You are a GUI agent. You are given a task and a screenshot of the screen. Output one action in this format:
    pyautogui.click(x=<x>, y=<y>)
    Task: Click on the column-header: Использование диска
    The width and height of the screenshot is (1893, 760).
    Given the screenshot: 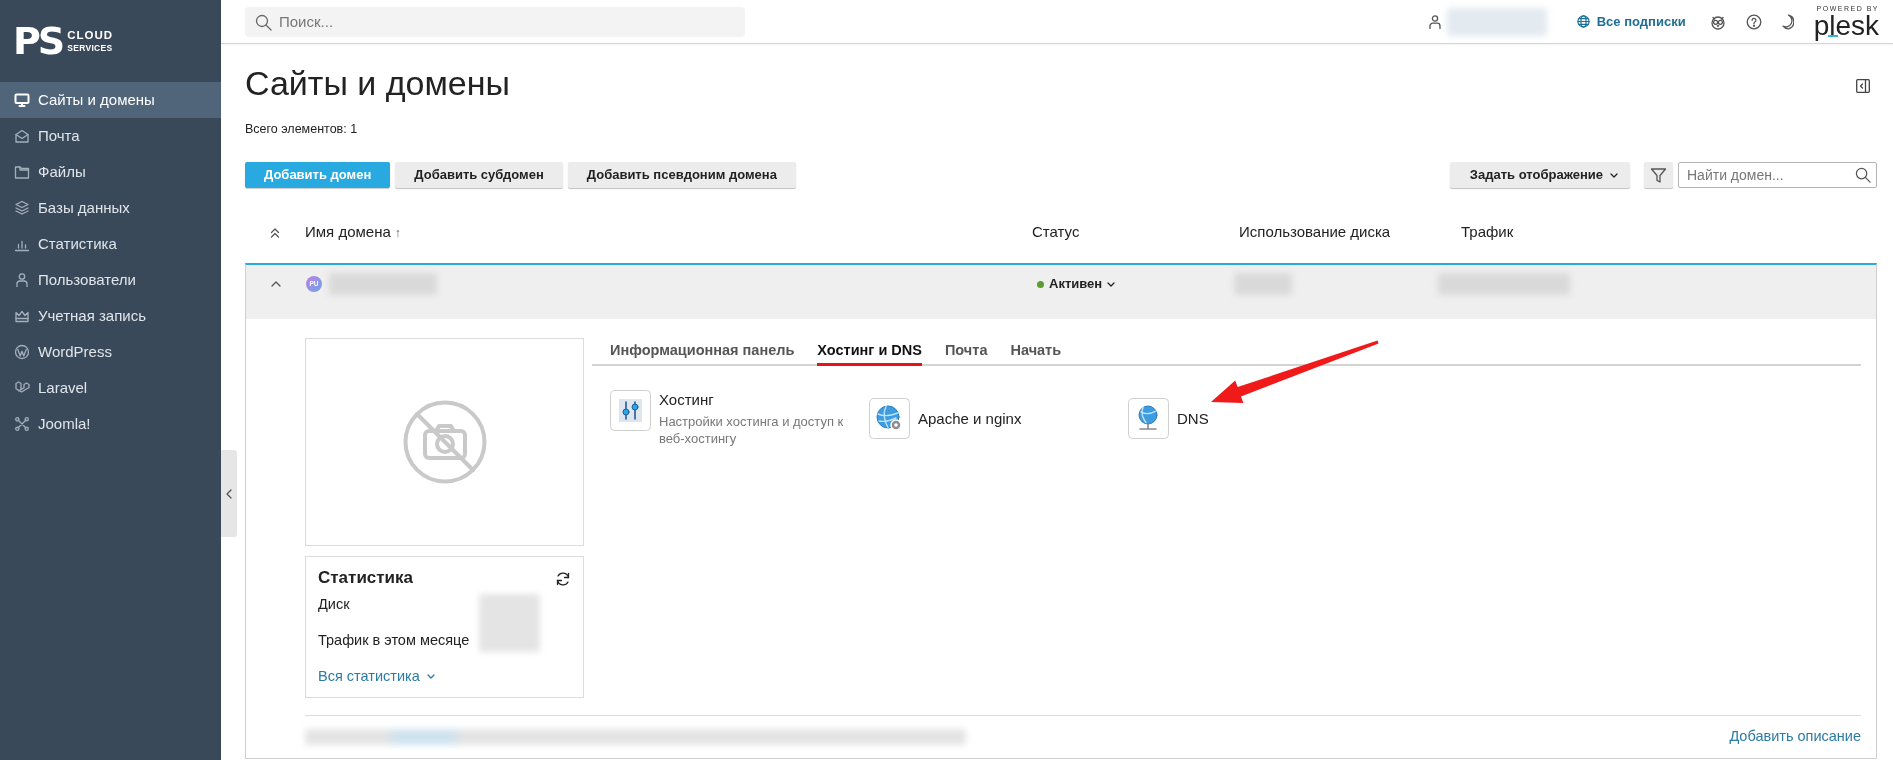 What is the action you would take?
    pyautogui.click(x=1315, y=232)
    